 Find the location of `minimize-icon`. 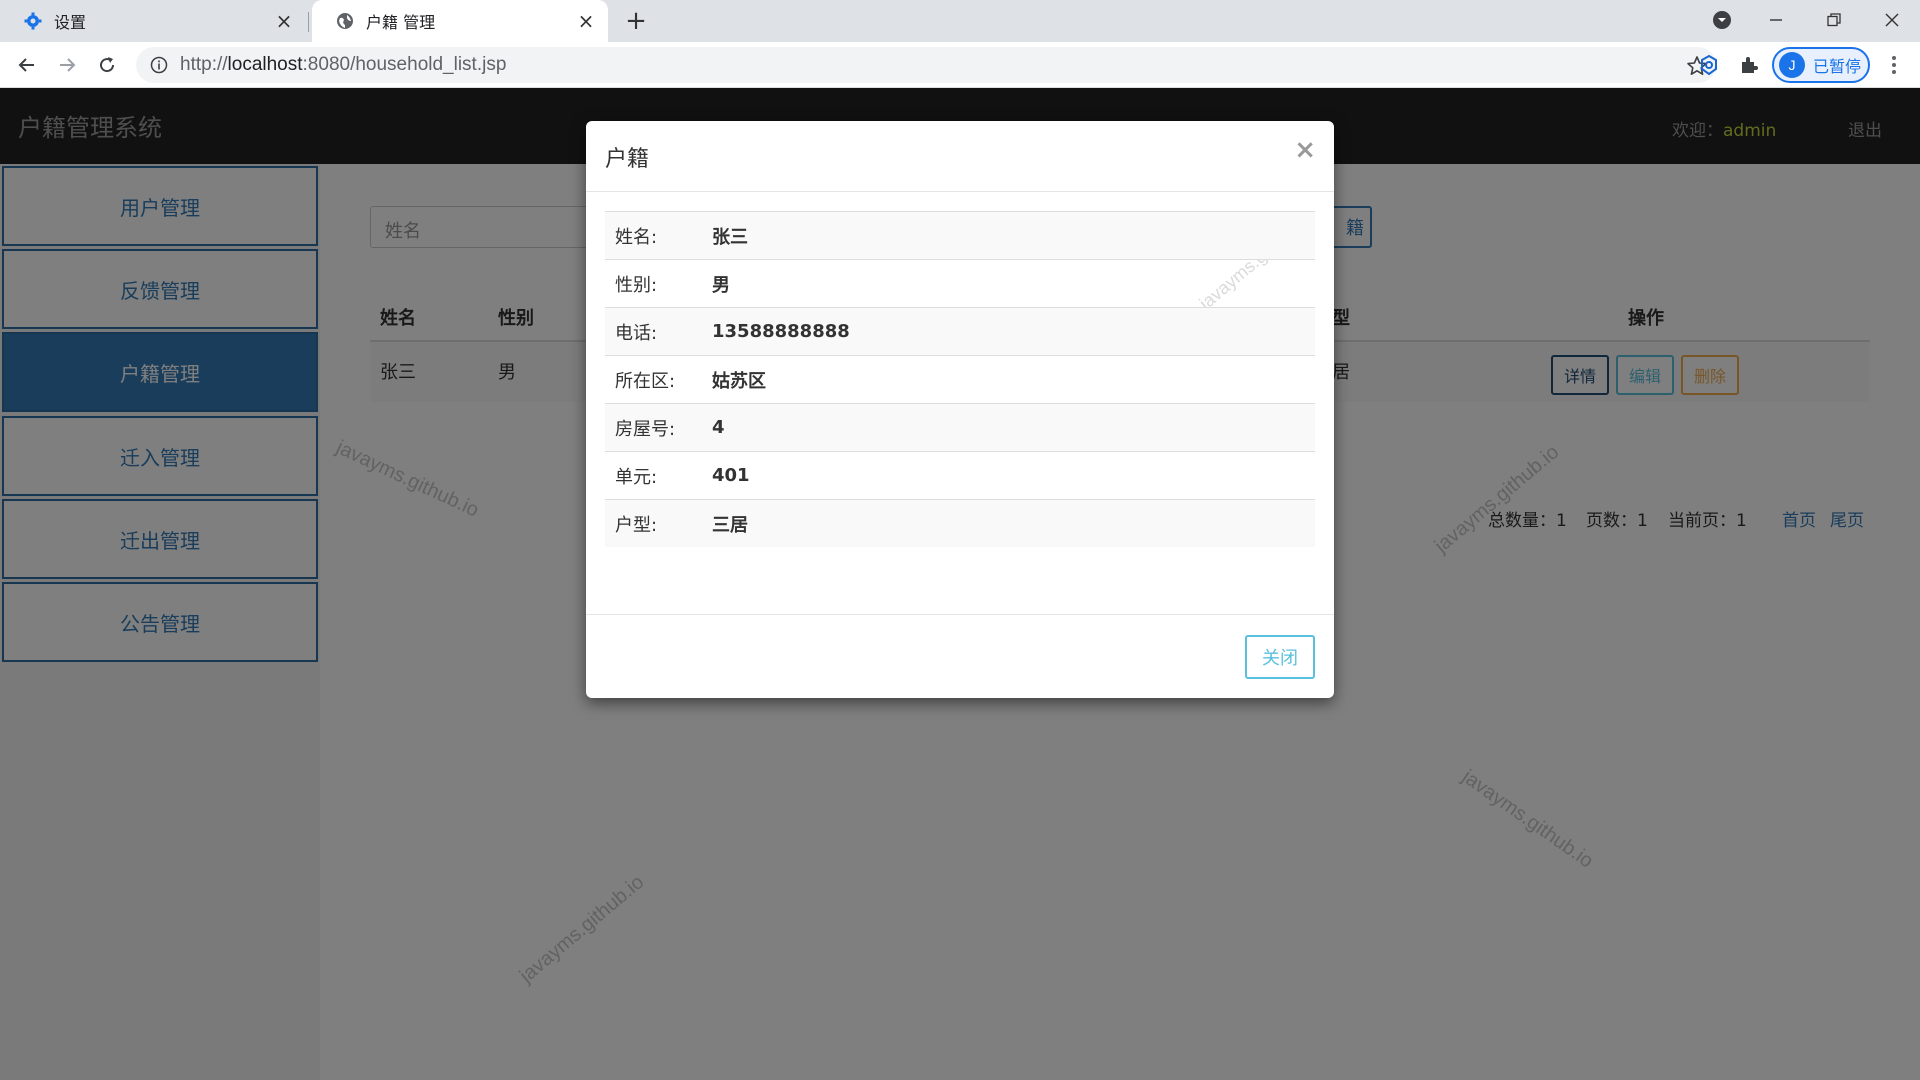

minimize-icon is located at coordinates (1776, 20).